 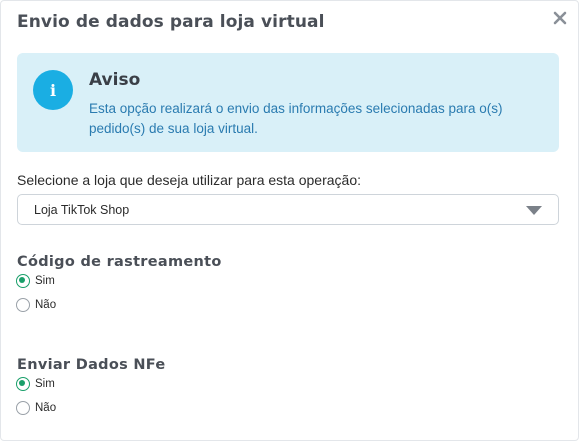 What do you see at coordinates (45, 281) in the screenshot?
I see `tracking-radio-sim-label: Sim` at bounding box center [45, 281].